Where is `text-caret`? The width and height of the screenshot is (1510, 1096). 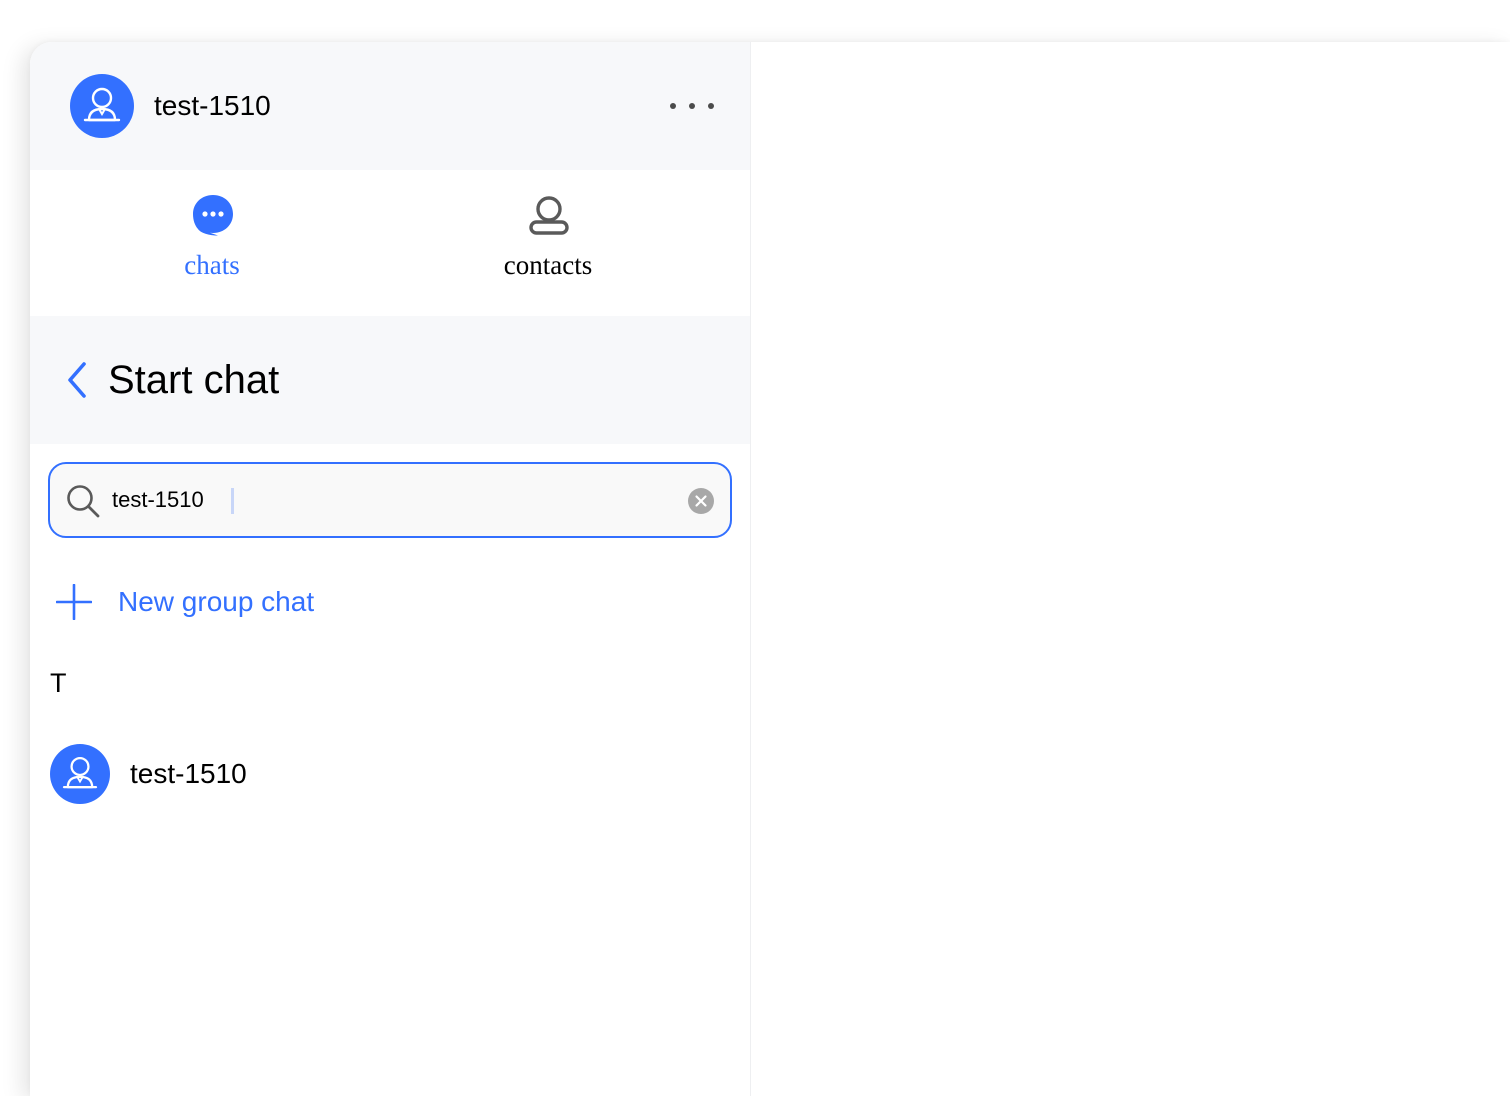 text-caret is located at coordinates (232, 501).